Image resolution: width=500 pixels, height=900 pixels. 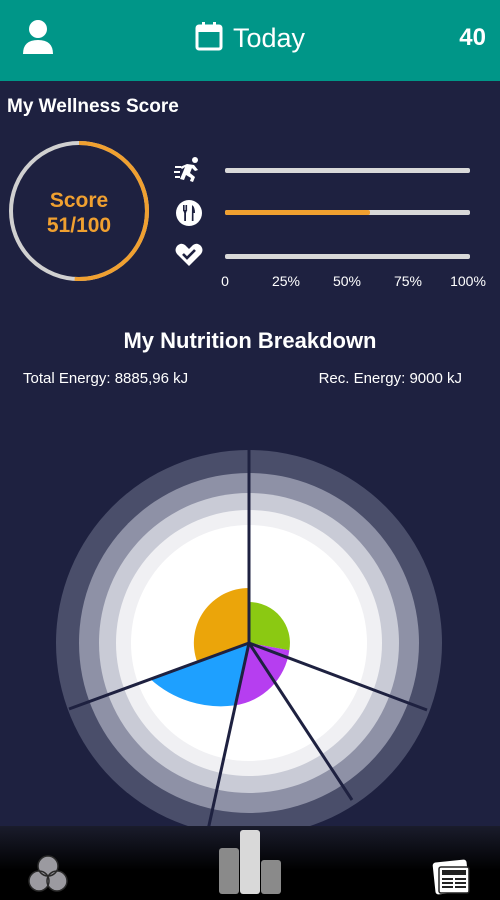 I want to click on nutrition-title: My Nutrition Breakdown, so click(x=250, y=340).